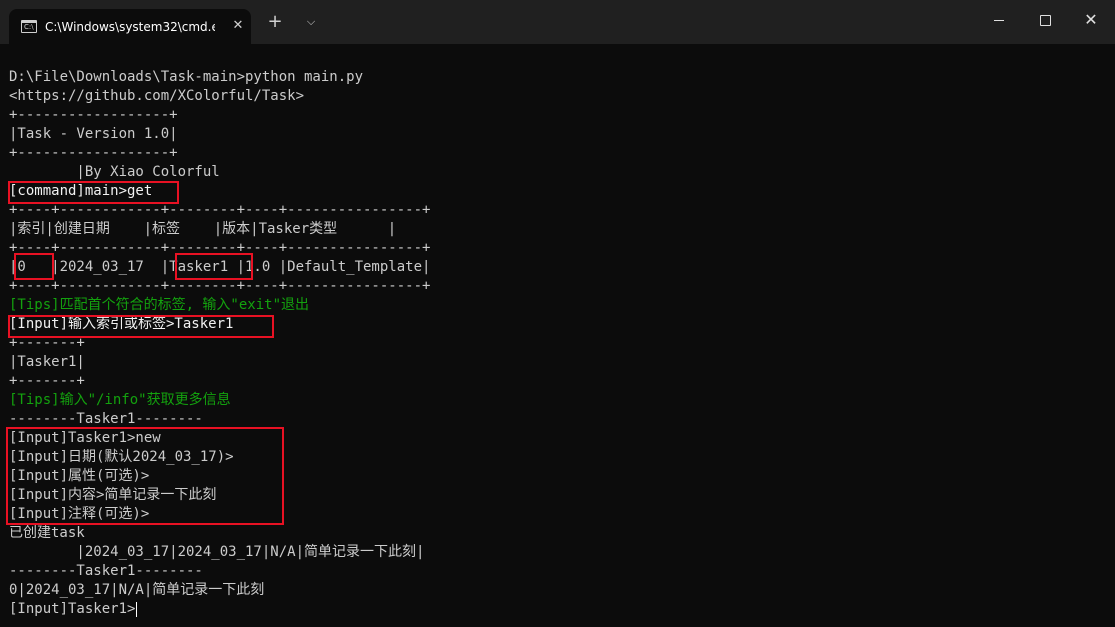 The width and height of the screenshot is (1115, 627). I want to click on console-line: |By Xiao Colorful, so click(114, 172).